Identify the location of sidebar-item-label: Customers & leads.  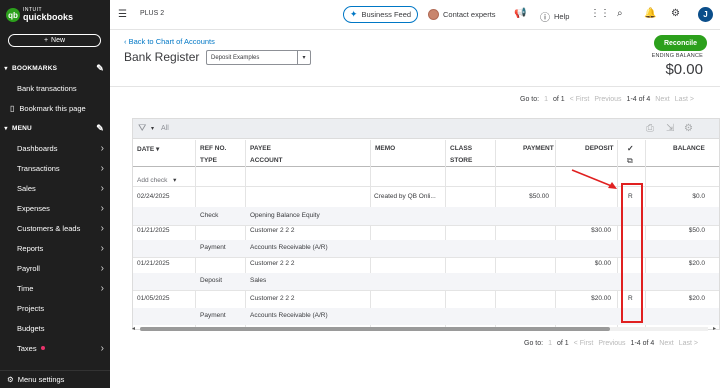
(49, 228).